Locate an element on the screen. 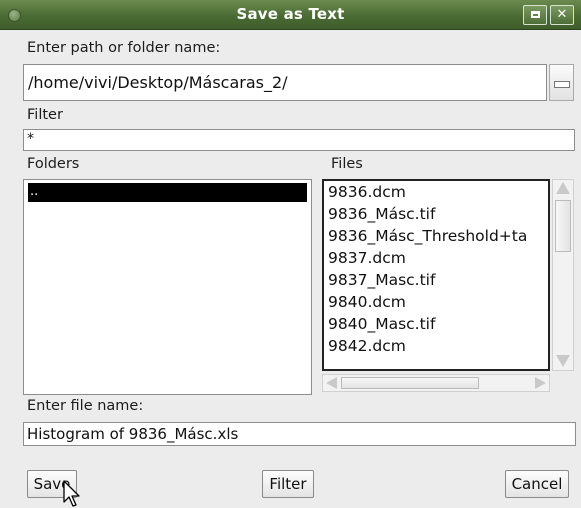 The width and height of the screenshot is (581, 508). scroll-corner is located at coordinates (563, 383).